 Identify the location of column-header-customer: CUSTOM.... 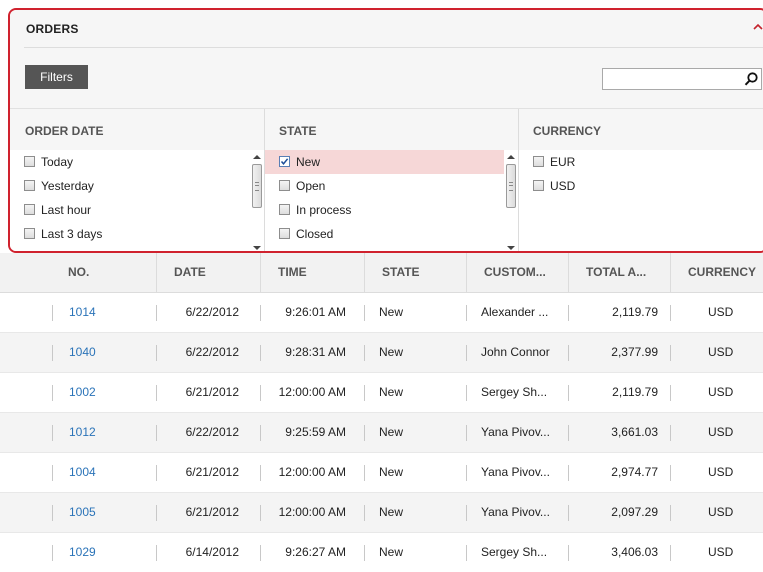
(517, 272).